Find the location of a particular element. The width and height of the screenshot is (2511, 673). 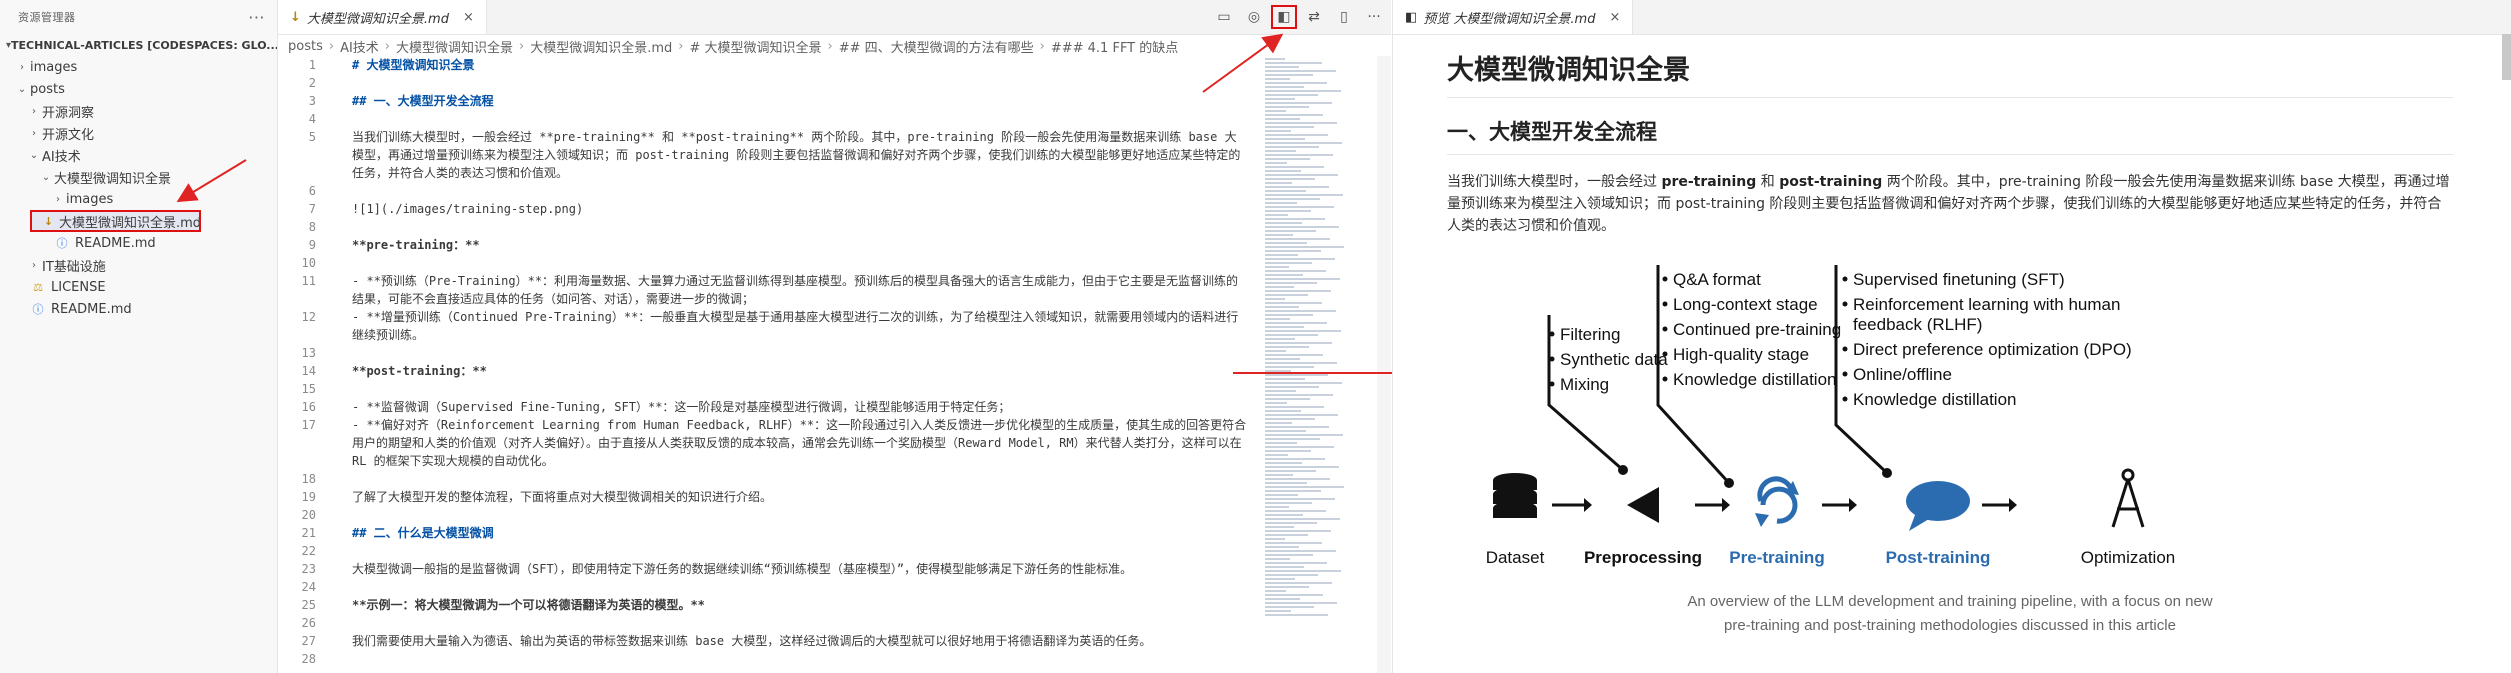

code-line: 6 is located at coordinates (768, 191).